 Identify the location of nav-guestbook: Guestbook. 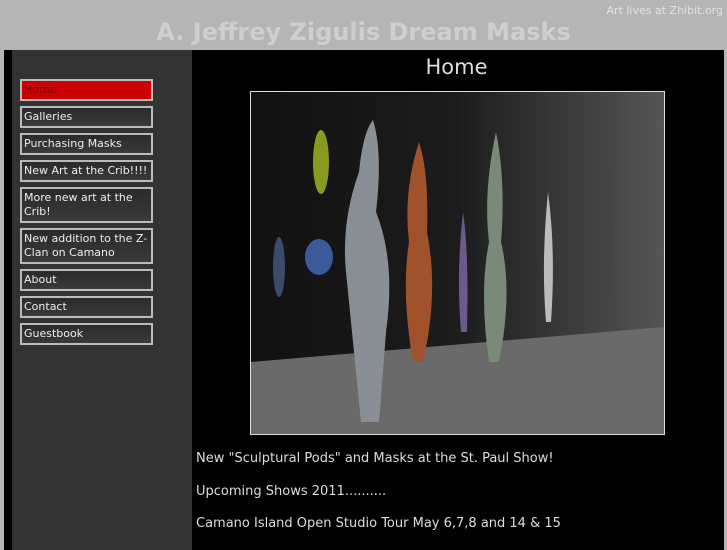
(86, 334).